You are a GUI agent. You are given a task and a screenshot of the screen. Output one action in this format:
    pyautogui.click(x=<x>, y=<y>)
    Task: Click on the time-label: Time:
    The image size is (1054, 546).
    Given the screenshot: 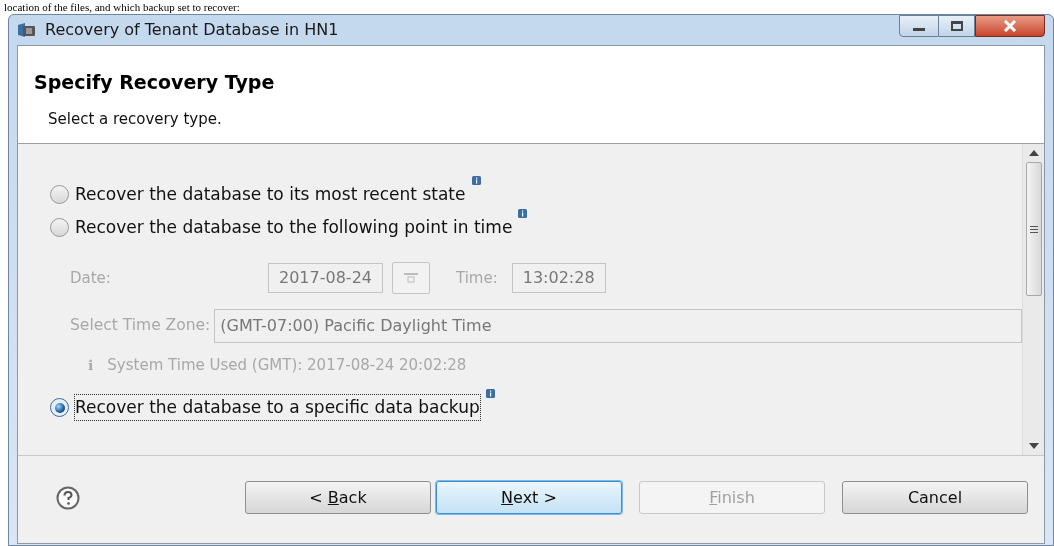 What is the action you would take?
    pyautogui.click(x=477, y=278)
    